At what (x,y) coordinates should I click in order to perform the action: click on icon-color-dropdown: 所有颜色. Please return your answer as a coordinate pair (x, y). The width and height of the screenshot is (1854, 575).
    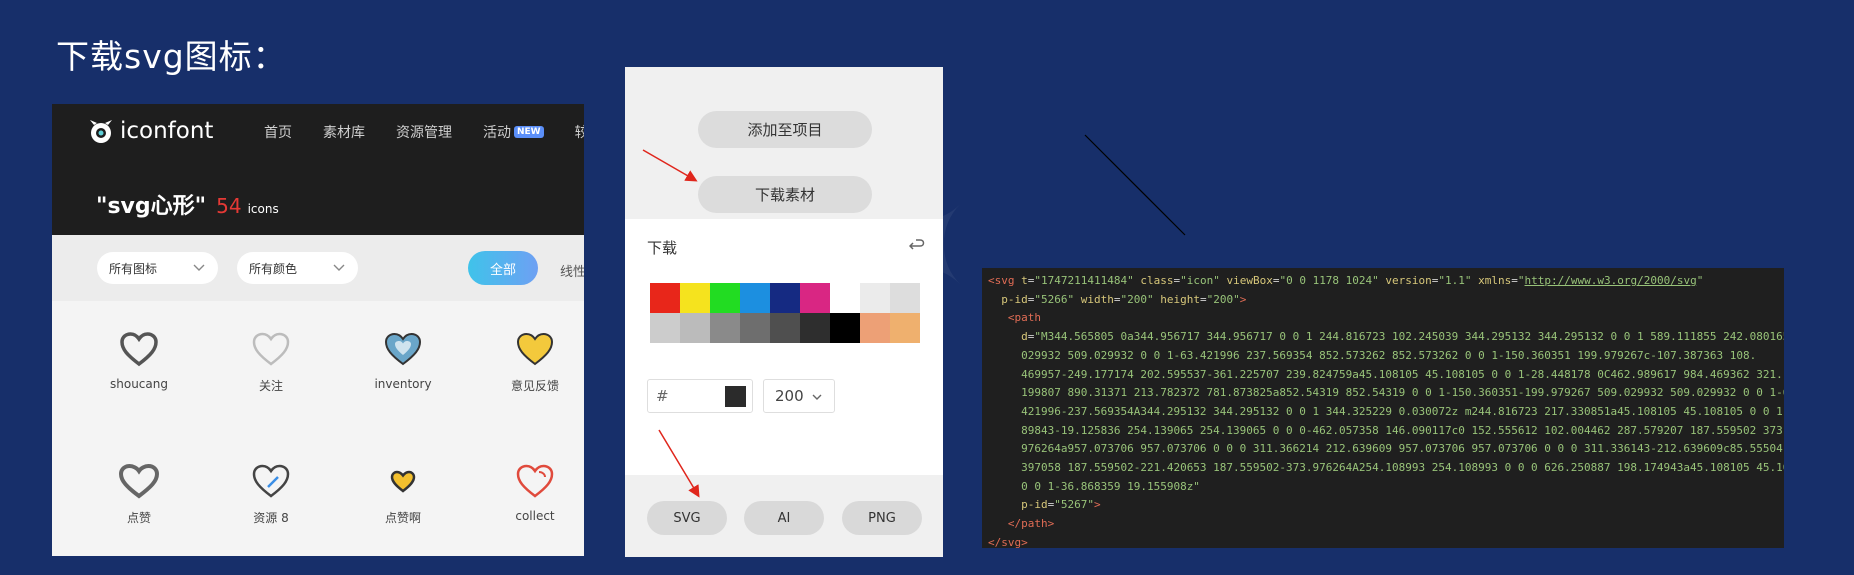
    Looking at the image, I should click on (297, 268).